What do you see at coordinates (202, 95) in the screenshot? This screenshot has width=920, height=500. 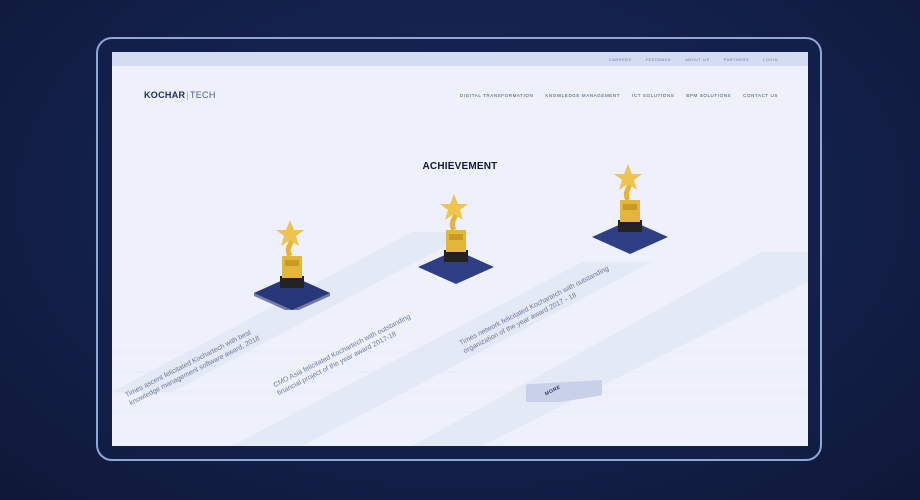 I see `logo-light: TECH` at bounding box center [202, 95].